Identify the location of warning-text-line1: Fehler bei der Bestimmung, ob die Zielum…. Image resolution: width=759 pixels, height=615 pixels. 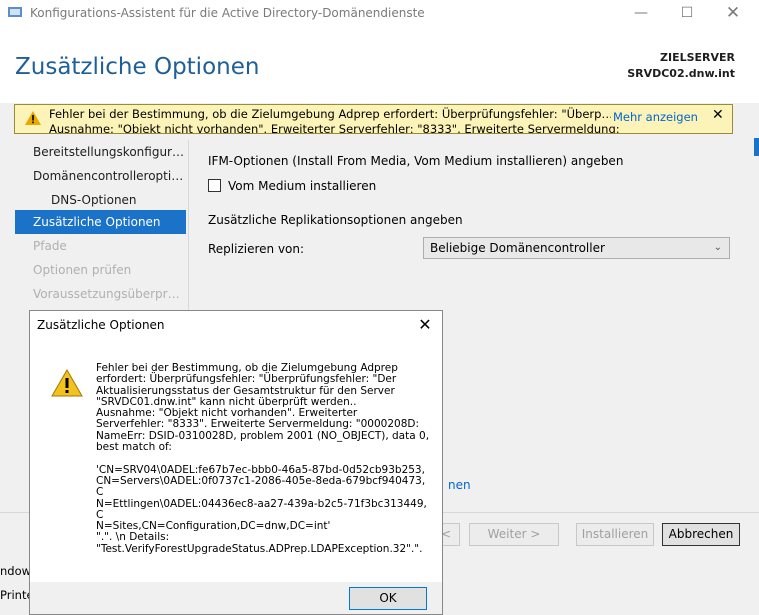
(332, 114).